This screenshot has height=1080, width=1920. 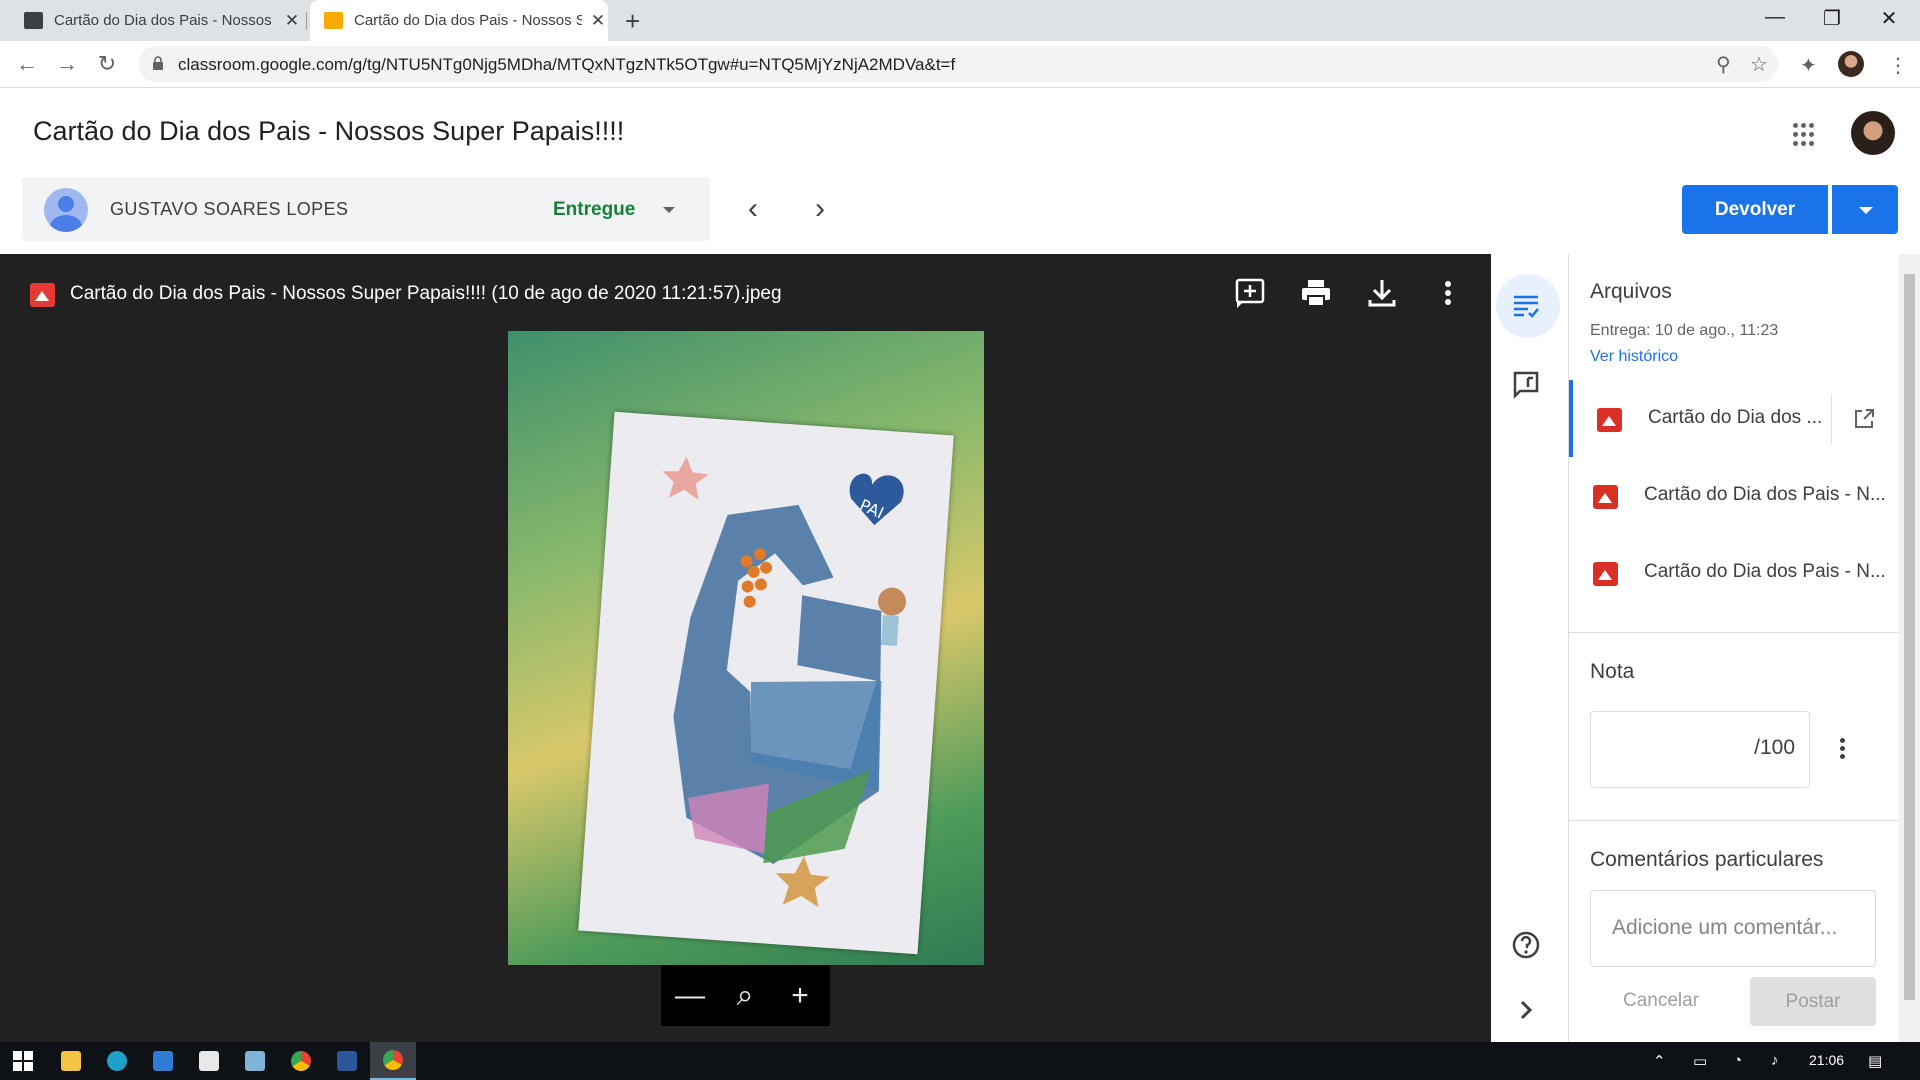 What do you see at coordinates (1851, 64) in the screenshot?
I see `profile-avatar` at bounding box center [1851, 64].